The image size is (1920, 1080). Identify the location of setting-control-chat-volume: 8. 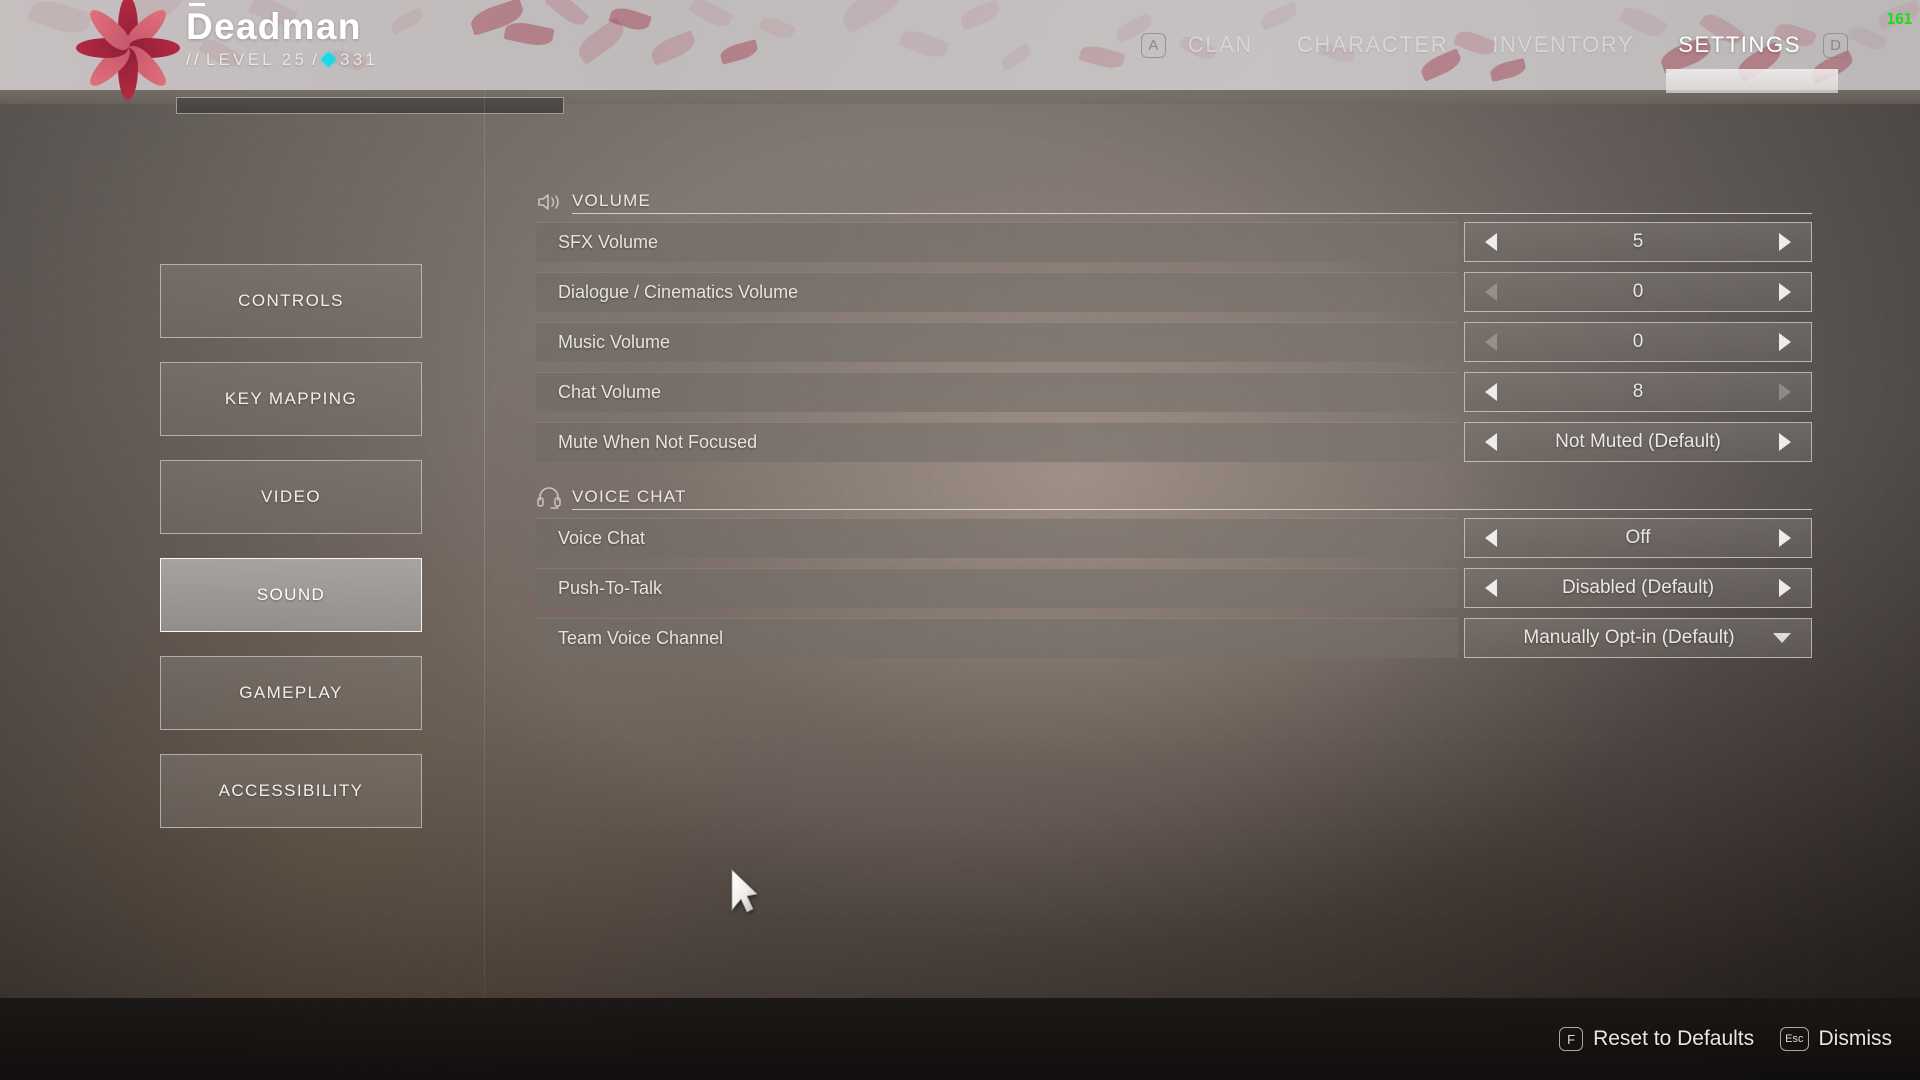
(1638, 392).